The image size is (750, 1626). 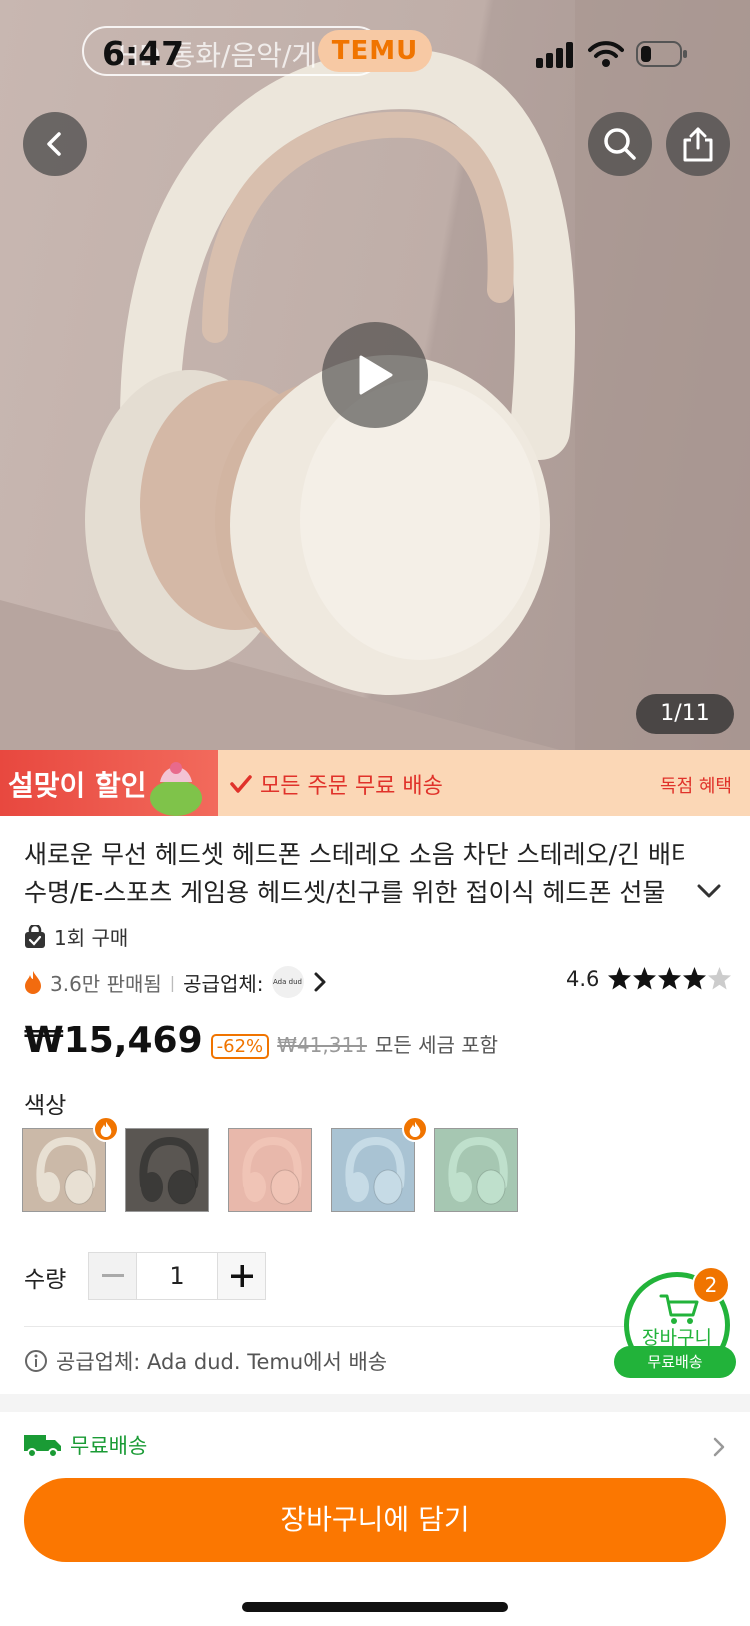 I want to click on rating-stars, so click(x=670, y=979).